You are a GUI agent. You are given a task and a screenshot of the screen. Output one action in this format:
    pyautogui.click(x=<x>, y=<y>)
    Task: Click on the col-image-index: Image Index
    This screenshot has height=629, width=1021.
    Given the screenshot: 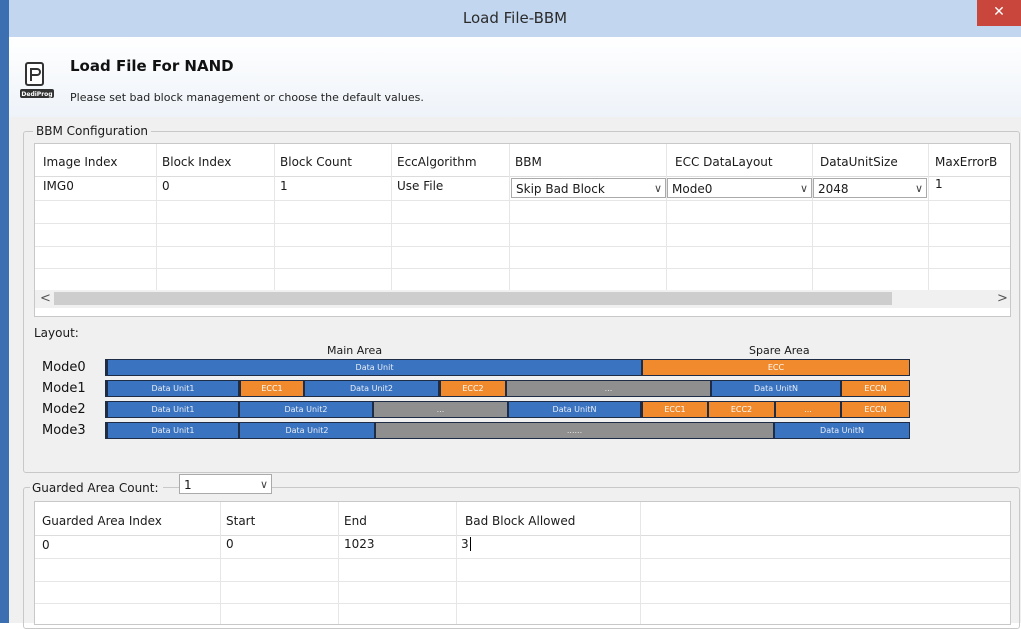 What is the action you would take?
    pyautogui.click(x=80, y=162)
    